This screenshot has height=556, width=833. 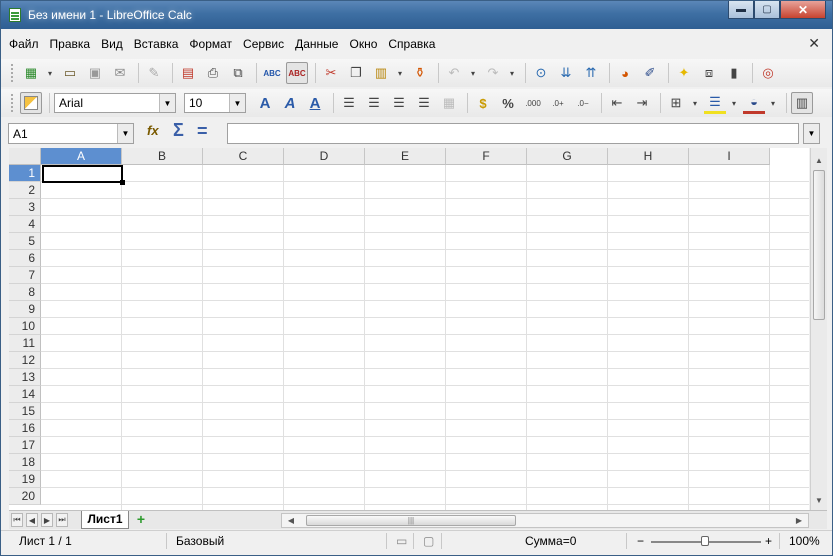 I want to click on gallery-icon: ✦, so click(x=684, y=73).